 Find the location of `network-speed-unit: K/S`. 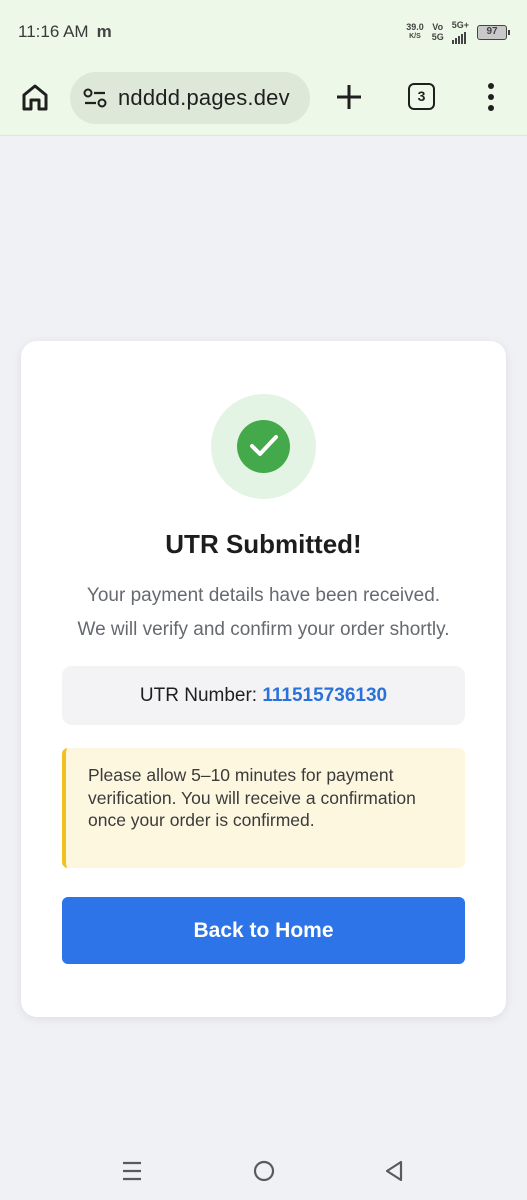

network-speed-unit: K/S is located at coordinates (415, 36).